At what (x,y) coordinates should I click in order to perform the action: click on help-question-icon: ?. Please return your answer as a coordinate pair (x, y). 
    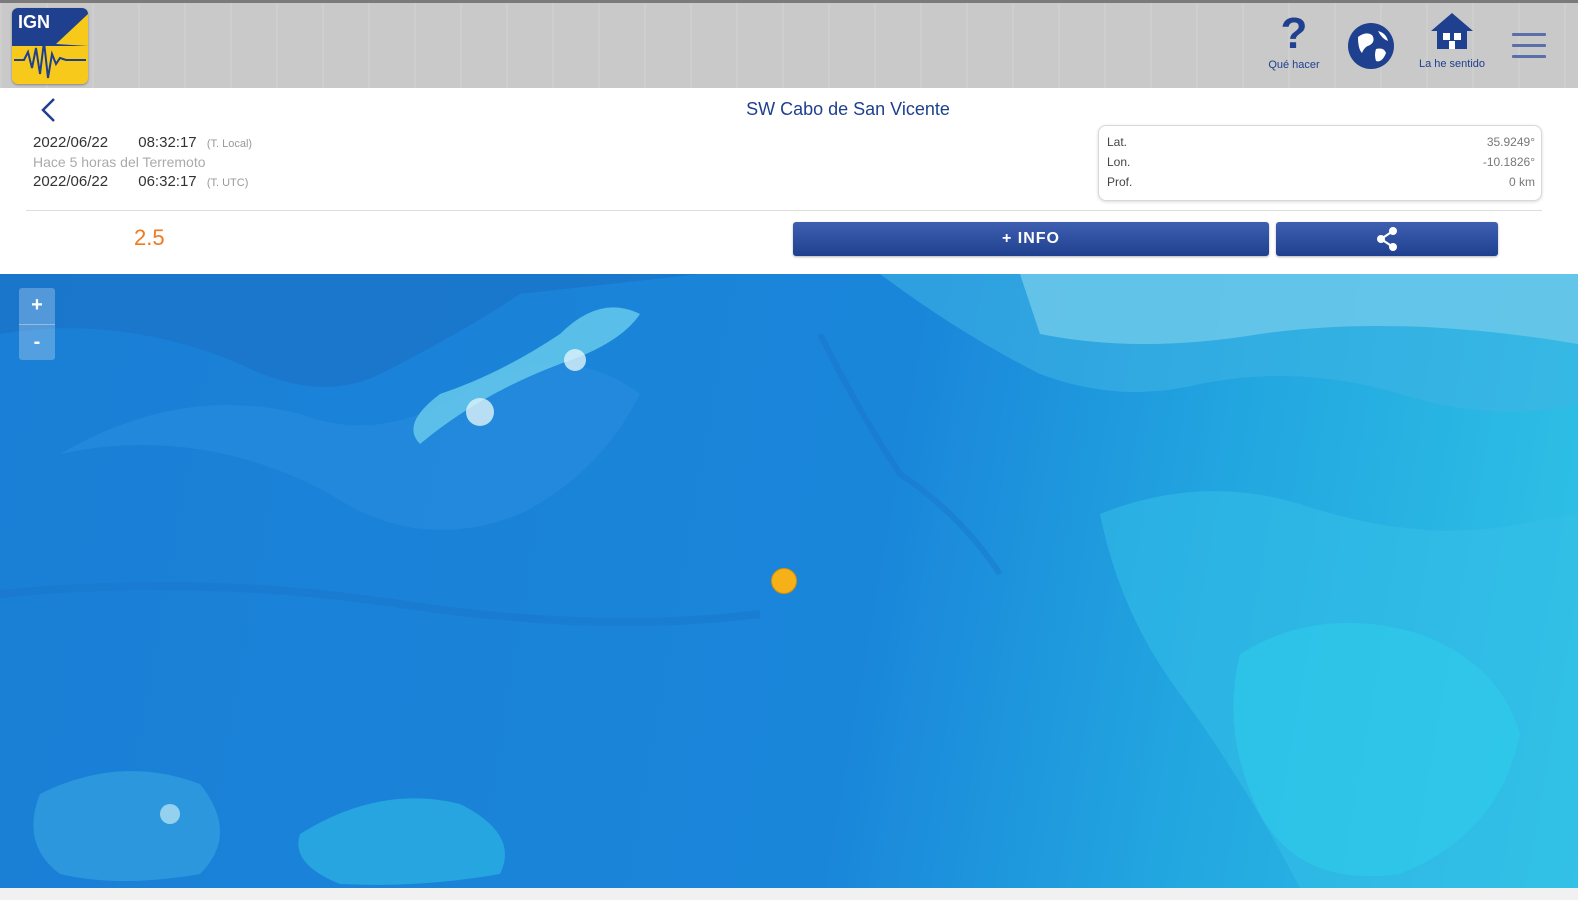
    Looking at the image, I should click on (1294, 33).